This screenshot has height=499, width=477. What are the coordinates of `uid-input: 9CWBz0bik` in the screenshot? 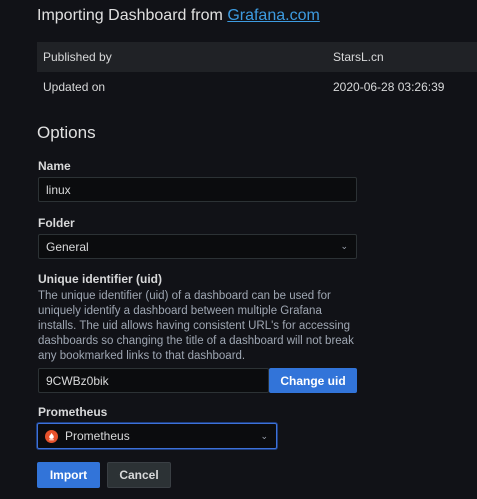 It's located at (153, 380).